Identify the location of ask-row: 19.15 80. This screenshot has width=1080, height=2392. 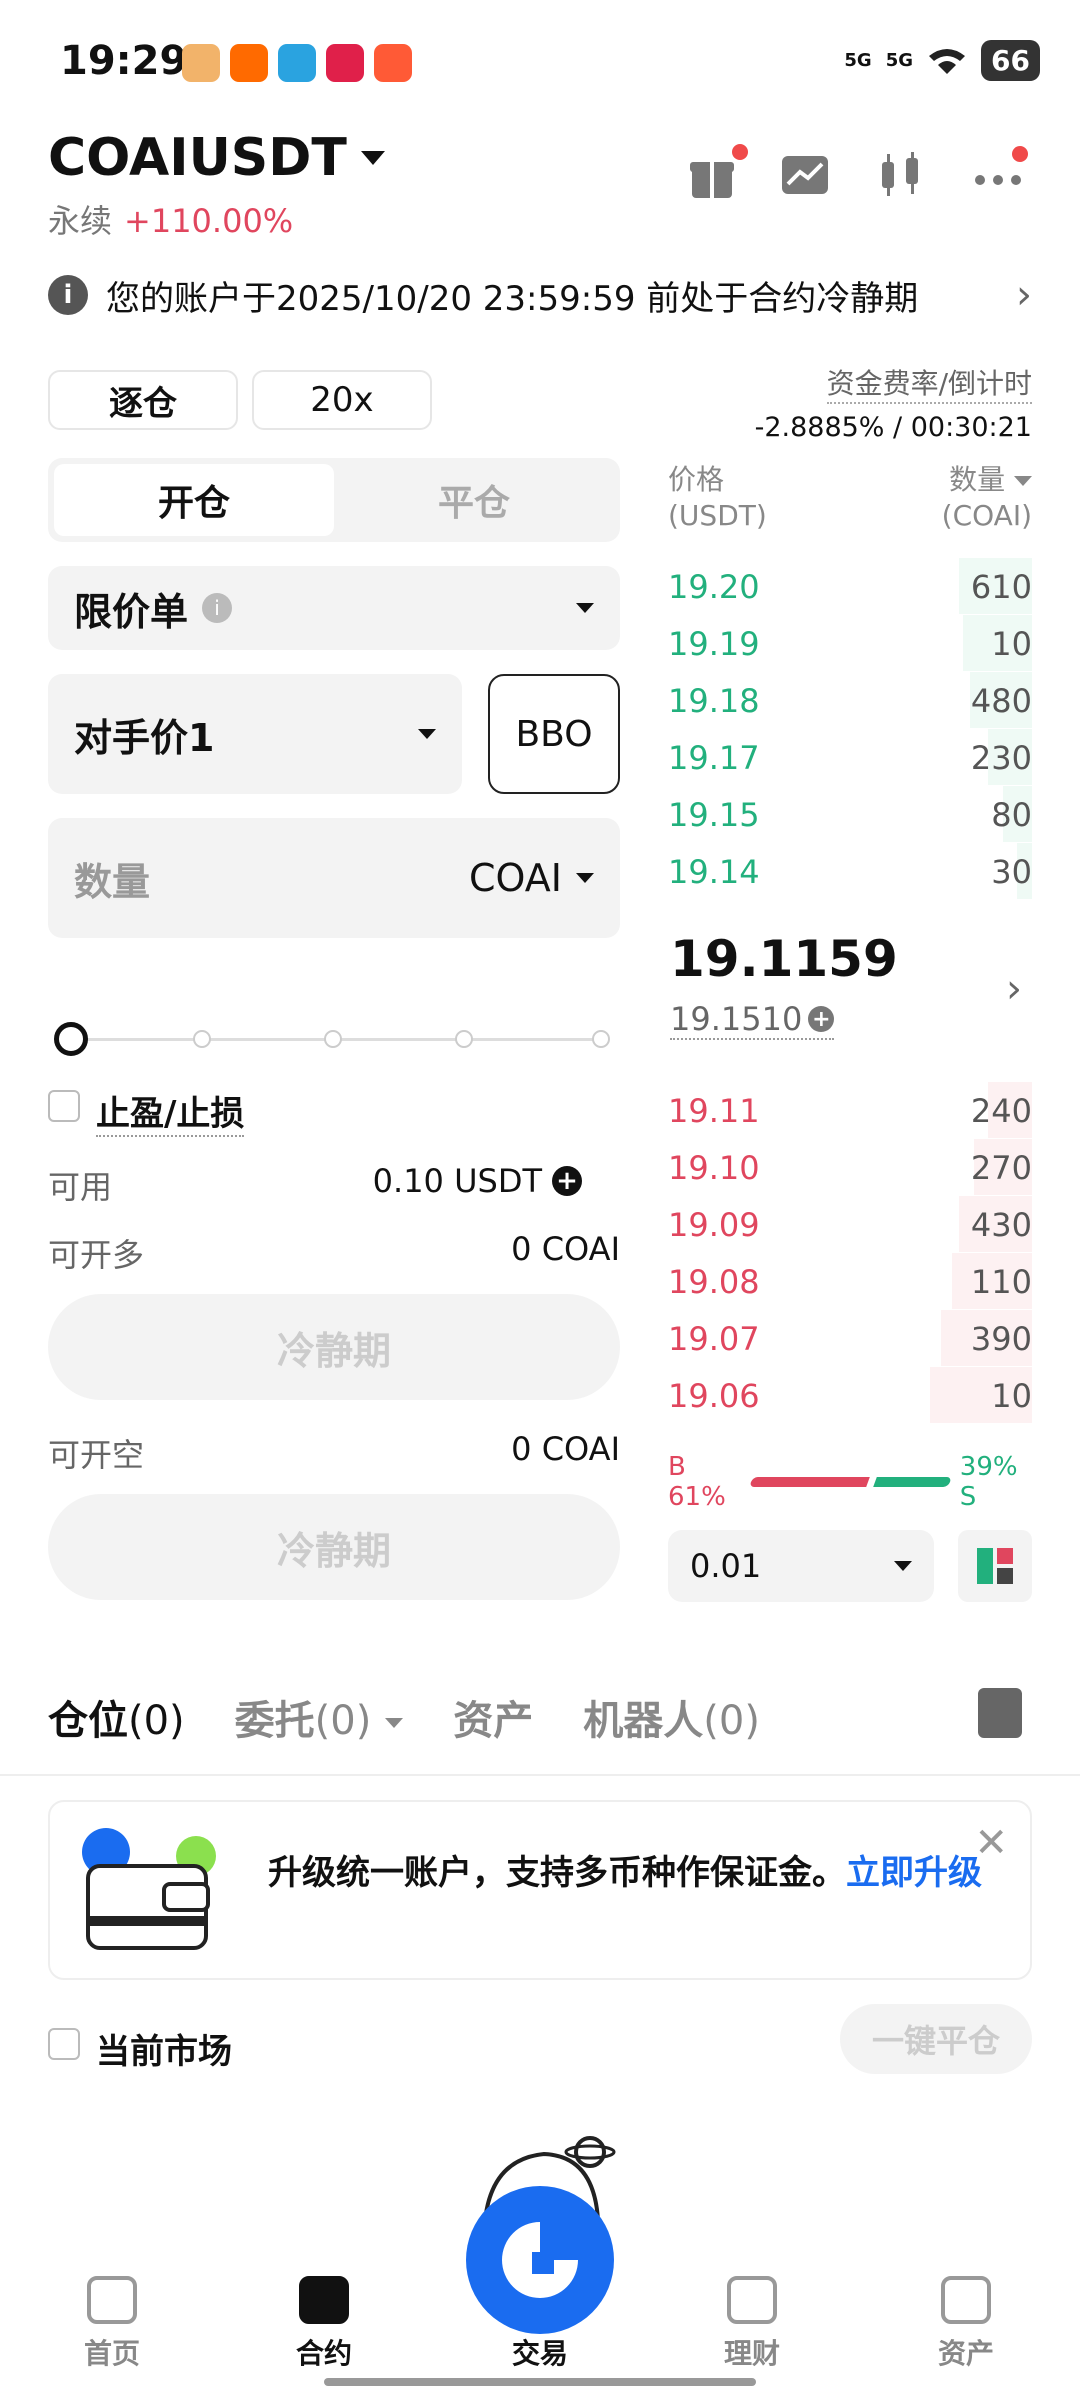
(850, 814).